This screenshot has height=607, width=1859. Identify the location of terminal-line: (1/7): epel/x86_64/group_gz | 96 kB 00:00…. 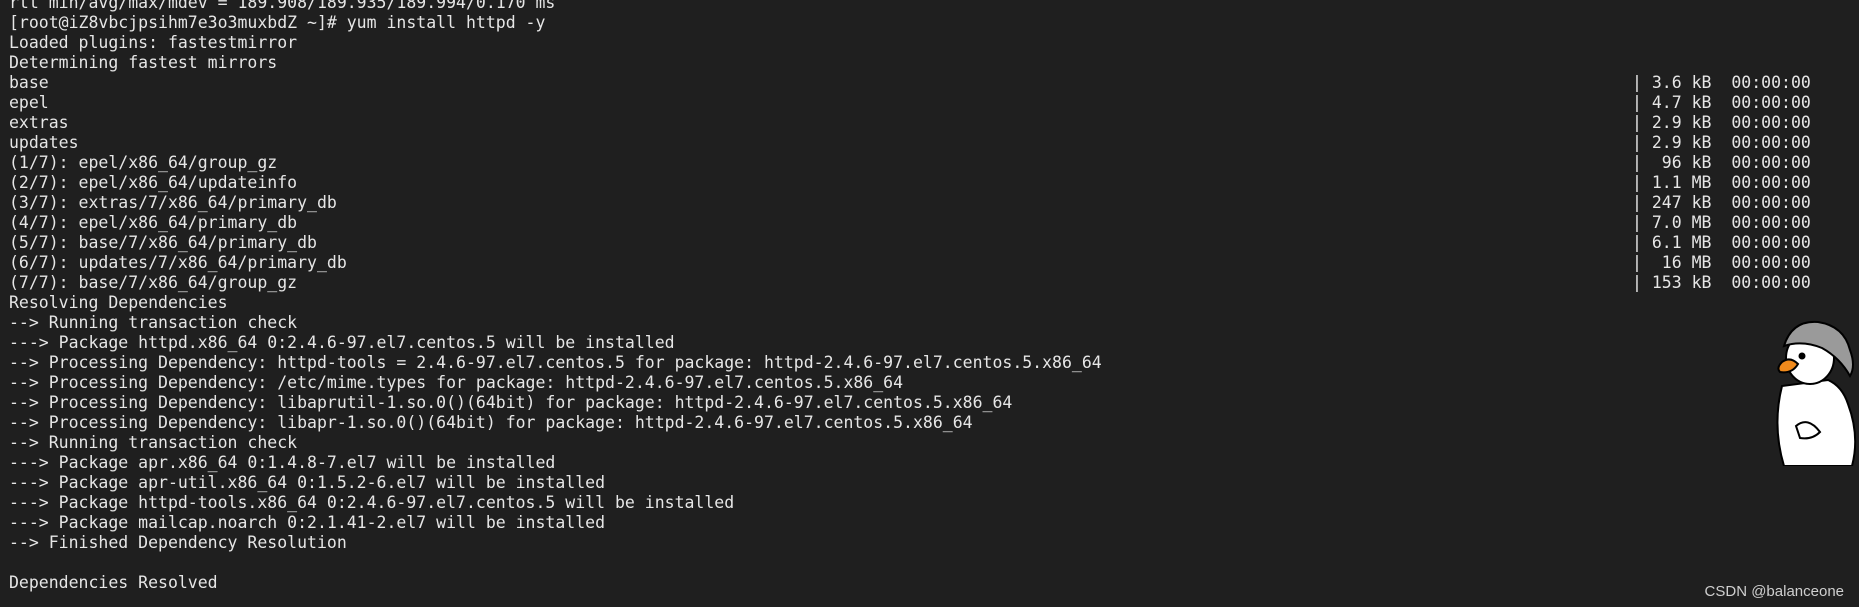
(910, 163).